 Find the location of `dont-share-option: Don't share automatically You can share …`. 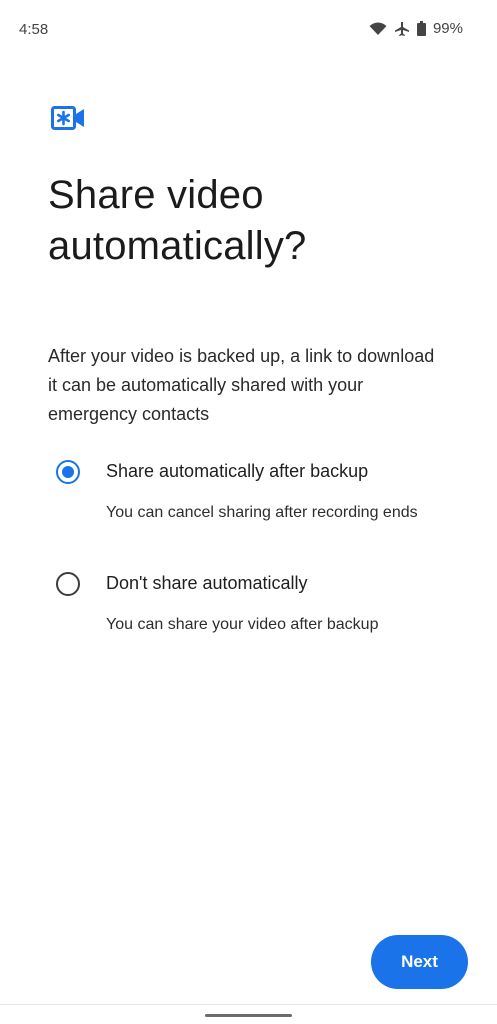

dont-share-option: Don't share automatically You can share … is located at coordinates (260, 605).